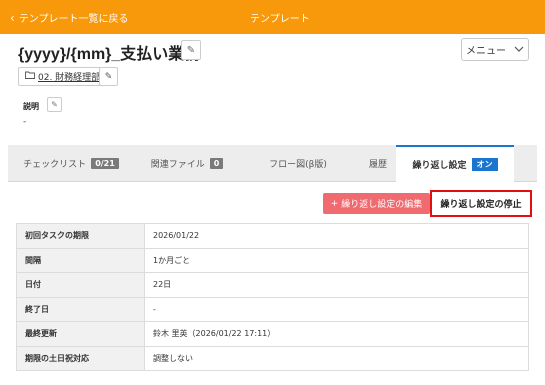 The height and width of the screenshot is (385, 545). I want to click on back-to-template-list-link: ‹ テンプレート一覧に戻る, so click(69, 18).